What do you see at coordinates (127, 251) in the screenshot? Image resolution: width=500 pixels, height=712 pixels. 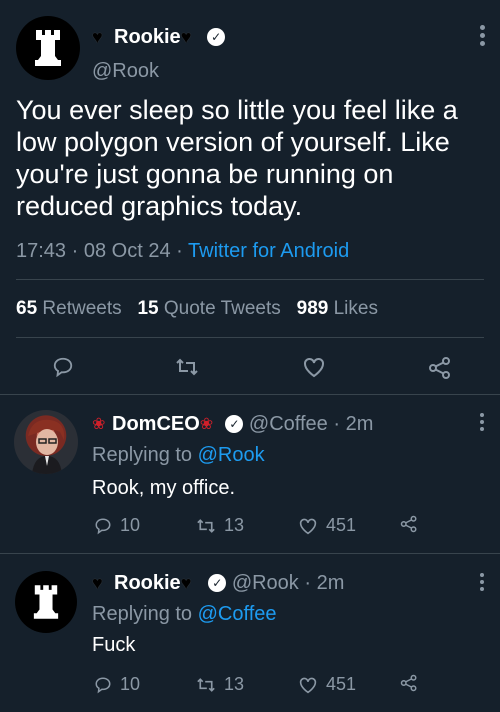 I see `tweet-date: 08 Oct 24` at bounding box center [127, 251].